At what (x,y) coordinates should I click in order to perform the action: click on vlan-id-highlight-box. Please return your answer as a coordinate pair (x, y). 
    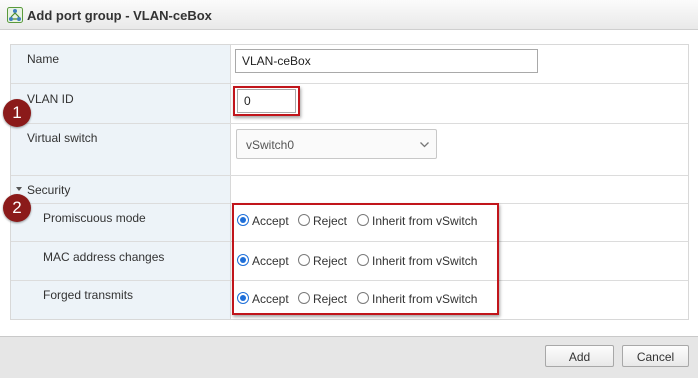
    Looking at the image, I should click on (266, 101).